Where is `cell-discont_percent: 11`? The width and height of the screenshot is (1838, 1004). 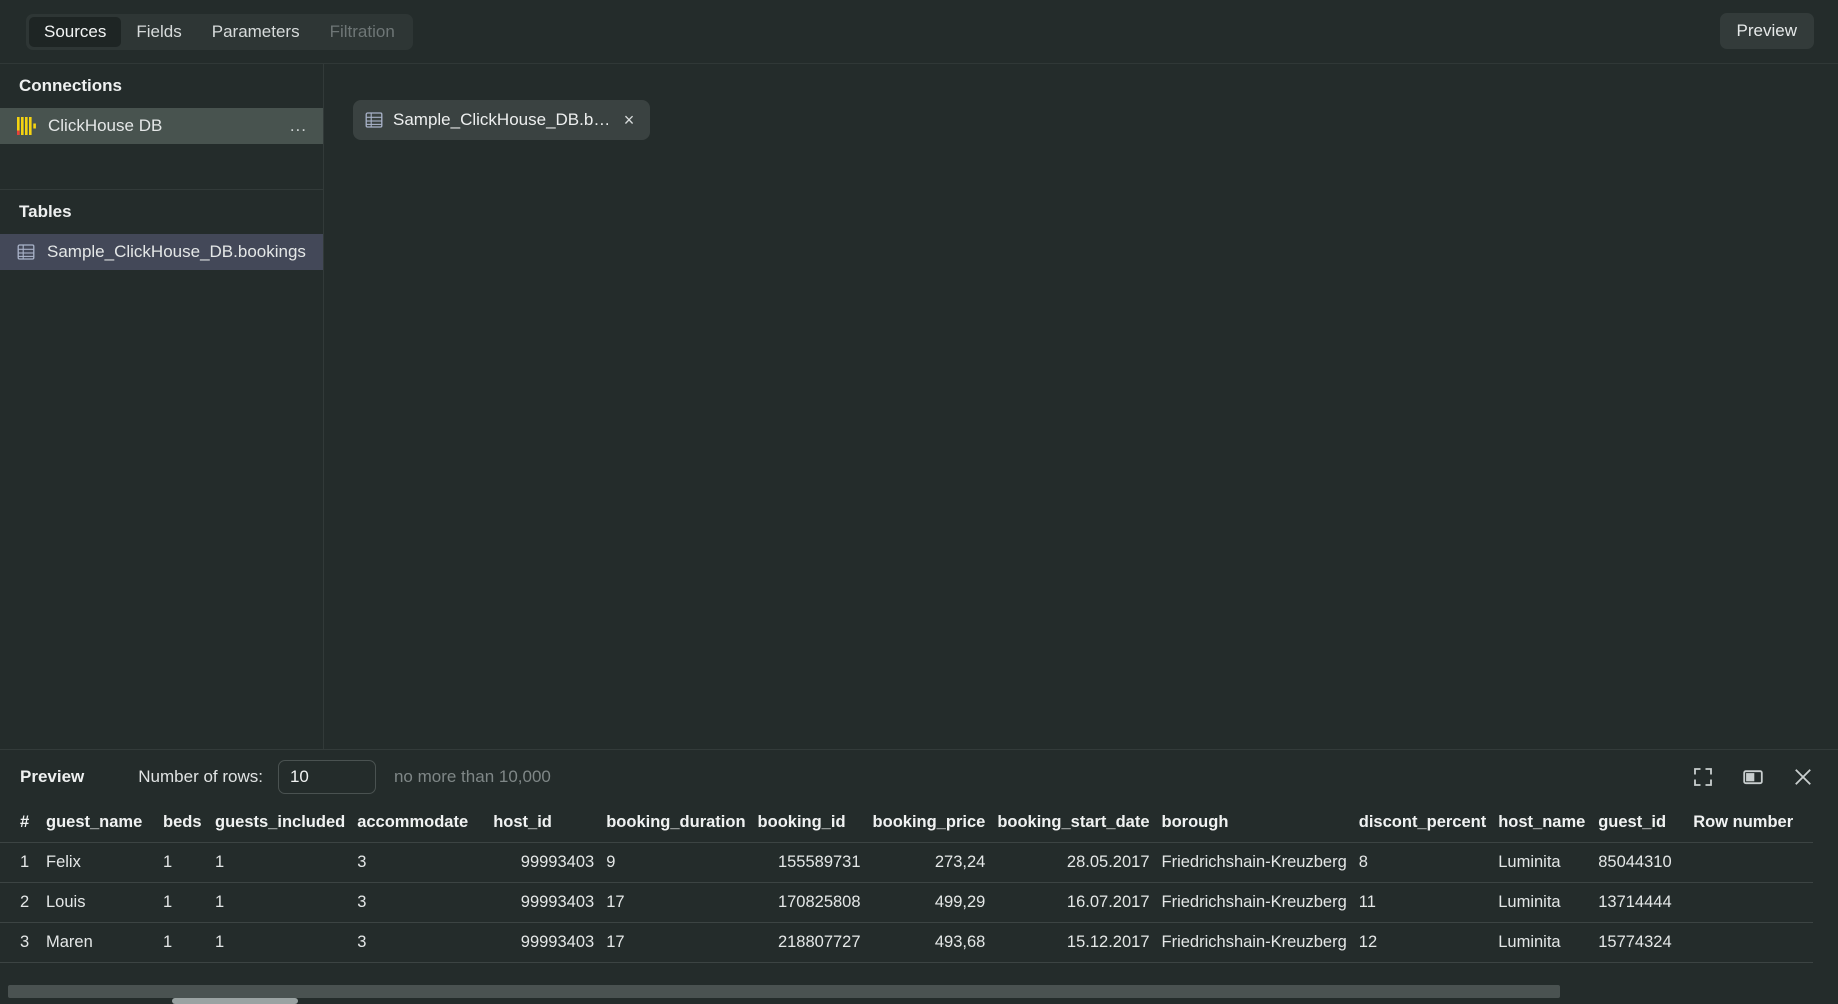 cell-discont_percent: 11 is located at coordinates (1428, 902).